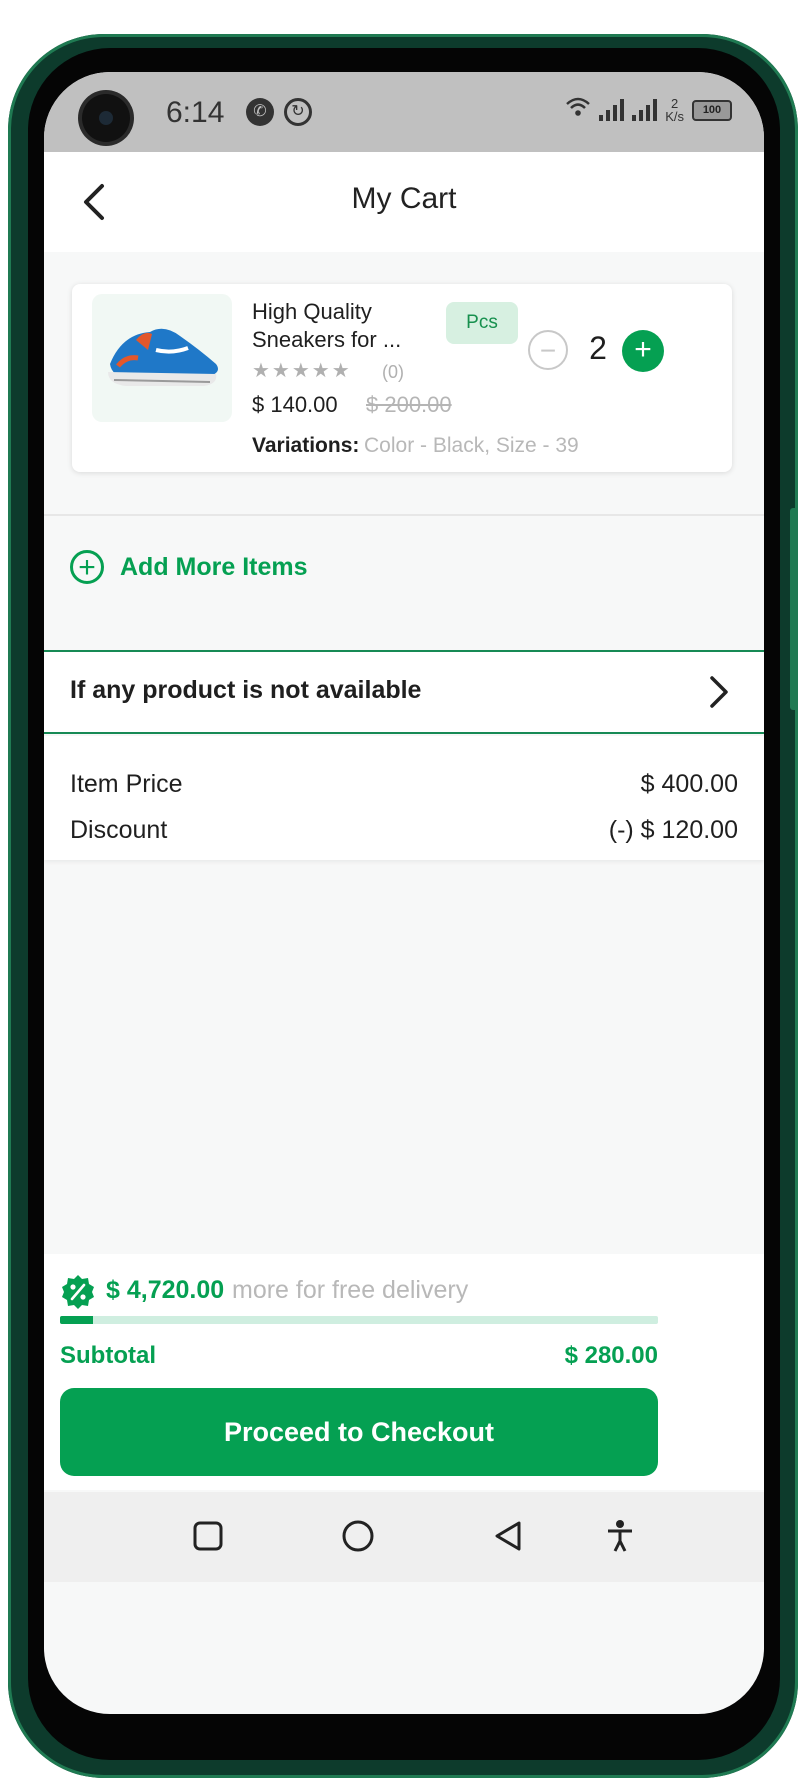 This screenshot has height=1786, width=808. Describe the element at coordinates (260, 112) in the screenshot. I see `whatsapp-icon: ✆` at that location.